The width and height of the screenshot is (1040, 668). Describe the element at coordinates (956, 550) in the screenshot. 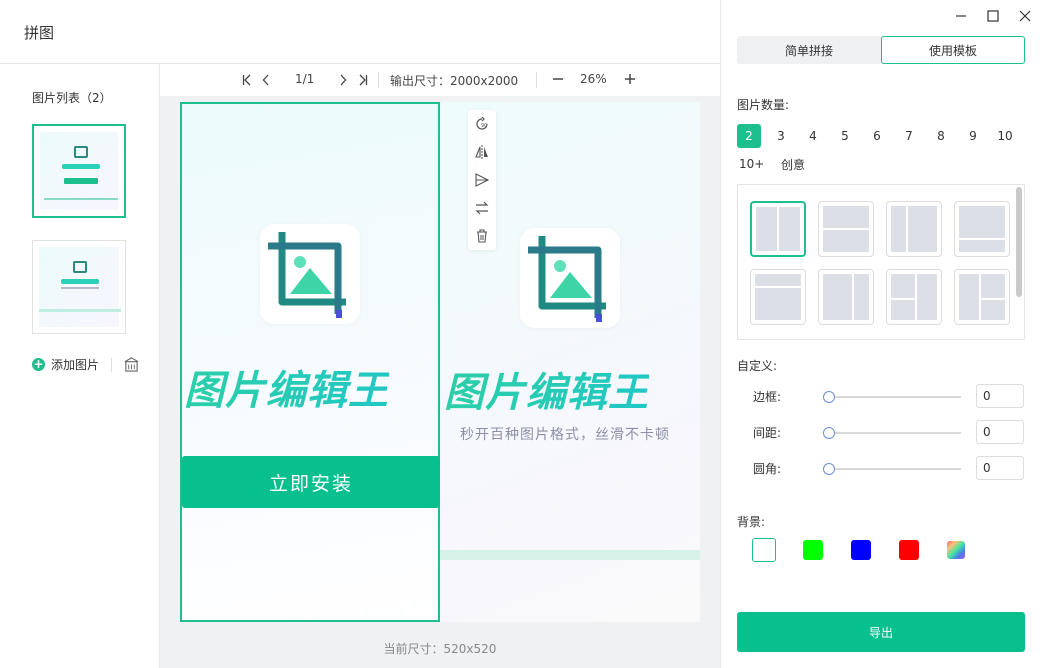

I see `bg-color-custom` at that location.